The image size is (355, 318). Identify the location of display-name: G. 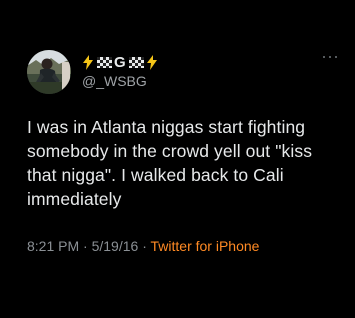
(121, 62).